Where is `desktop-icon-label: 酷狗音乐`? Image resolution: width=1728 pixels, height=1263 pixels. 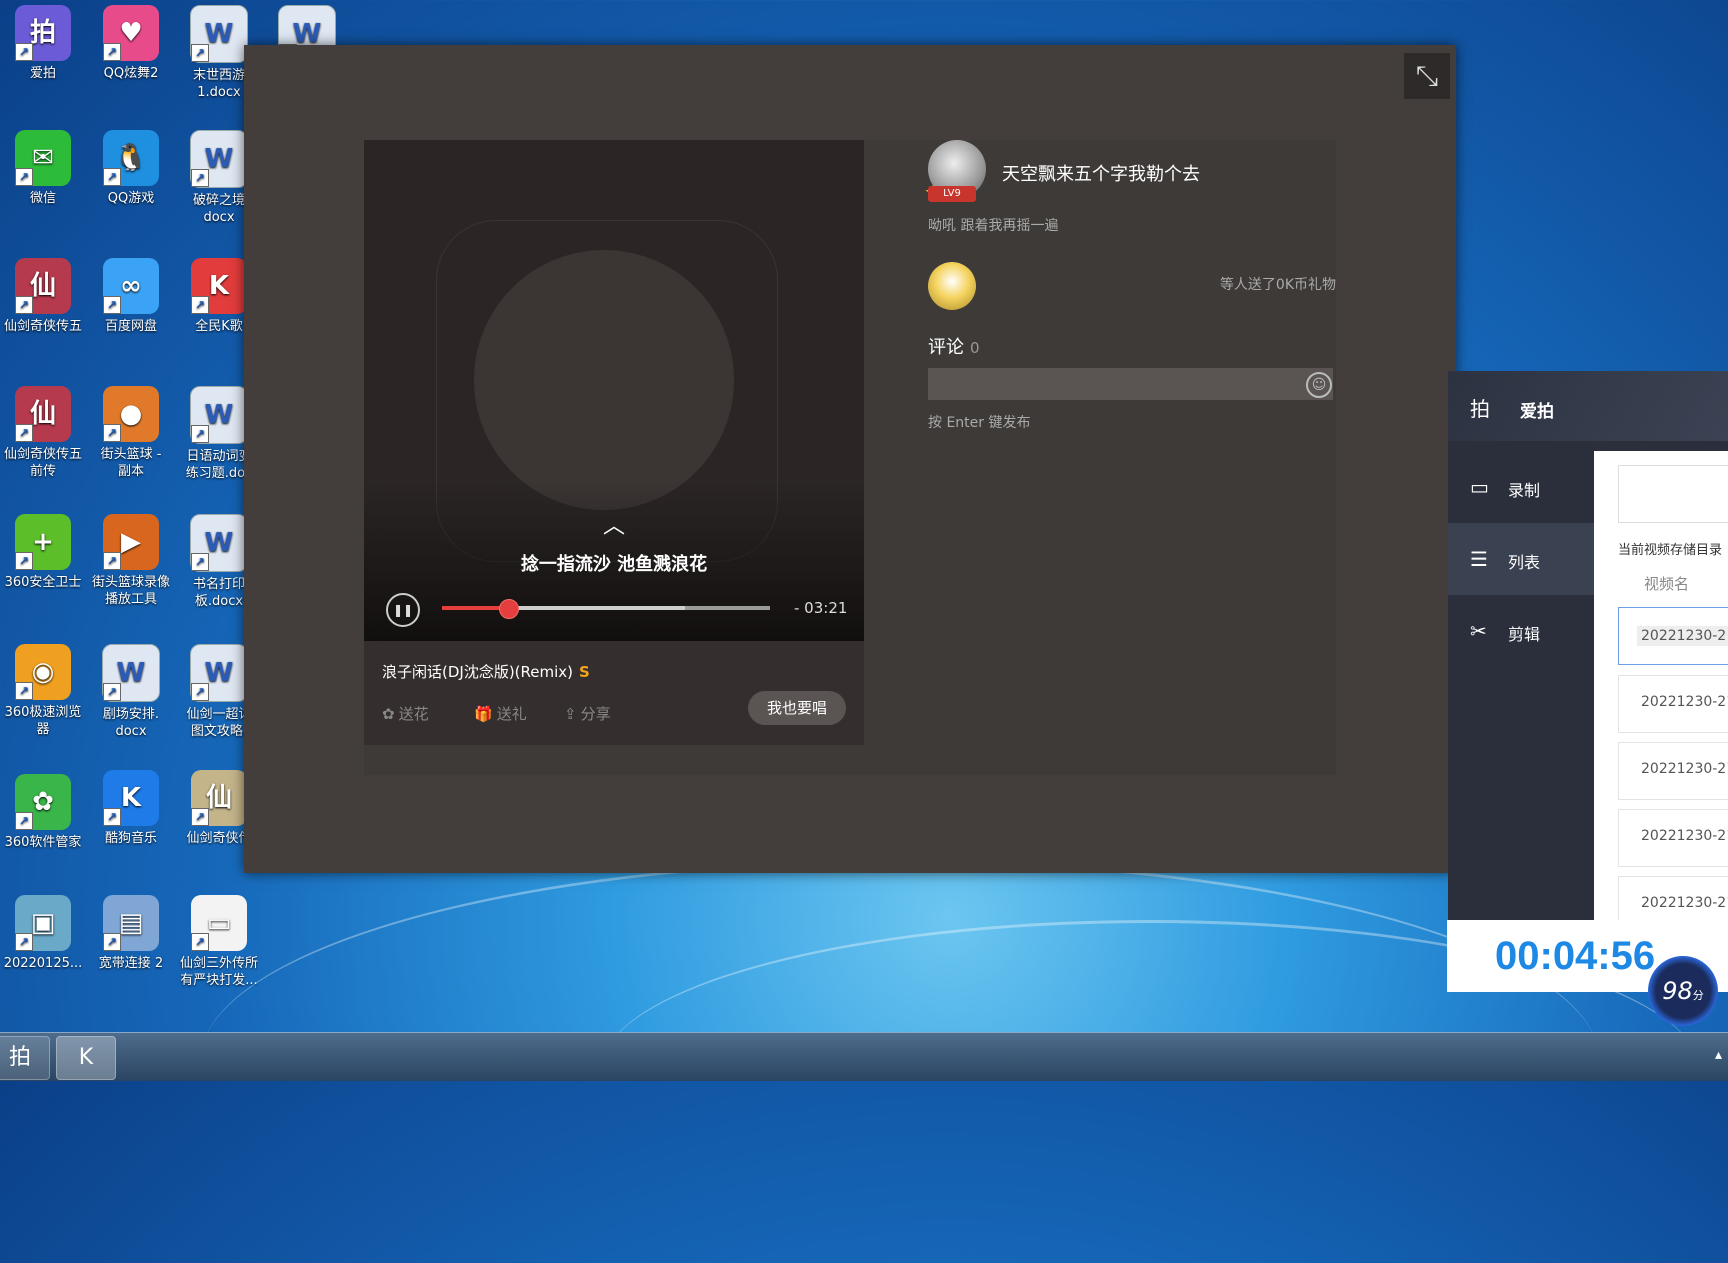 desktop-icon-label: 酷狗音乐 is located at coordinates (130, 838).